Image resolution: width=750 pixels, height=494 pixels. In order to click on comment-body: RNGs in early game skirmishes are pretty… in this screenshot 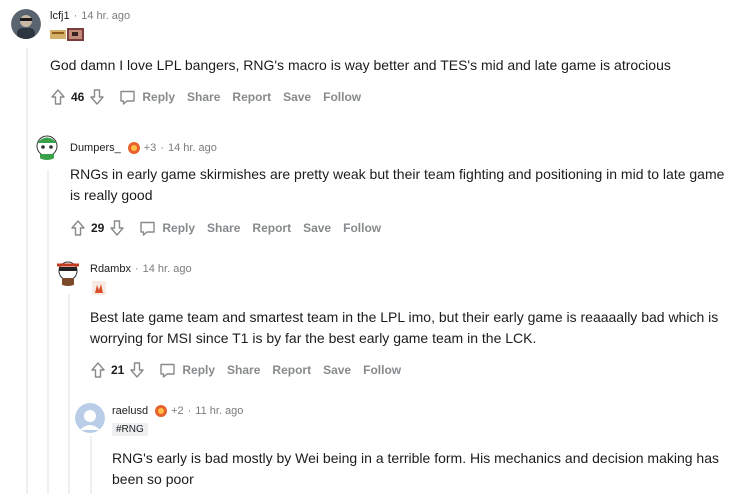, I will do `click(397, 184)`.